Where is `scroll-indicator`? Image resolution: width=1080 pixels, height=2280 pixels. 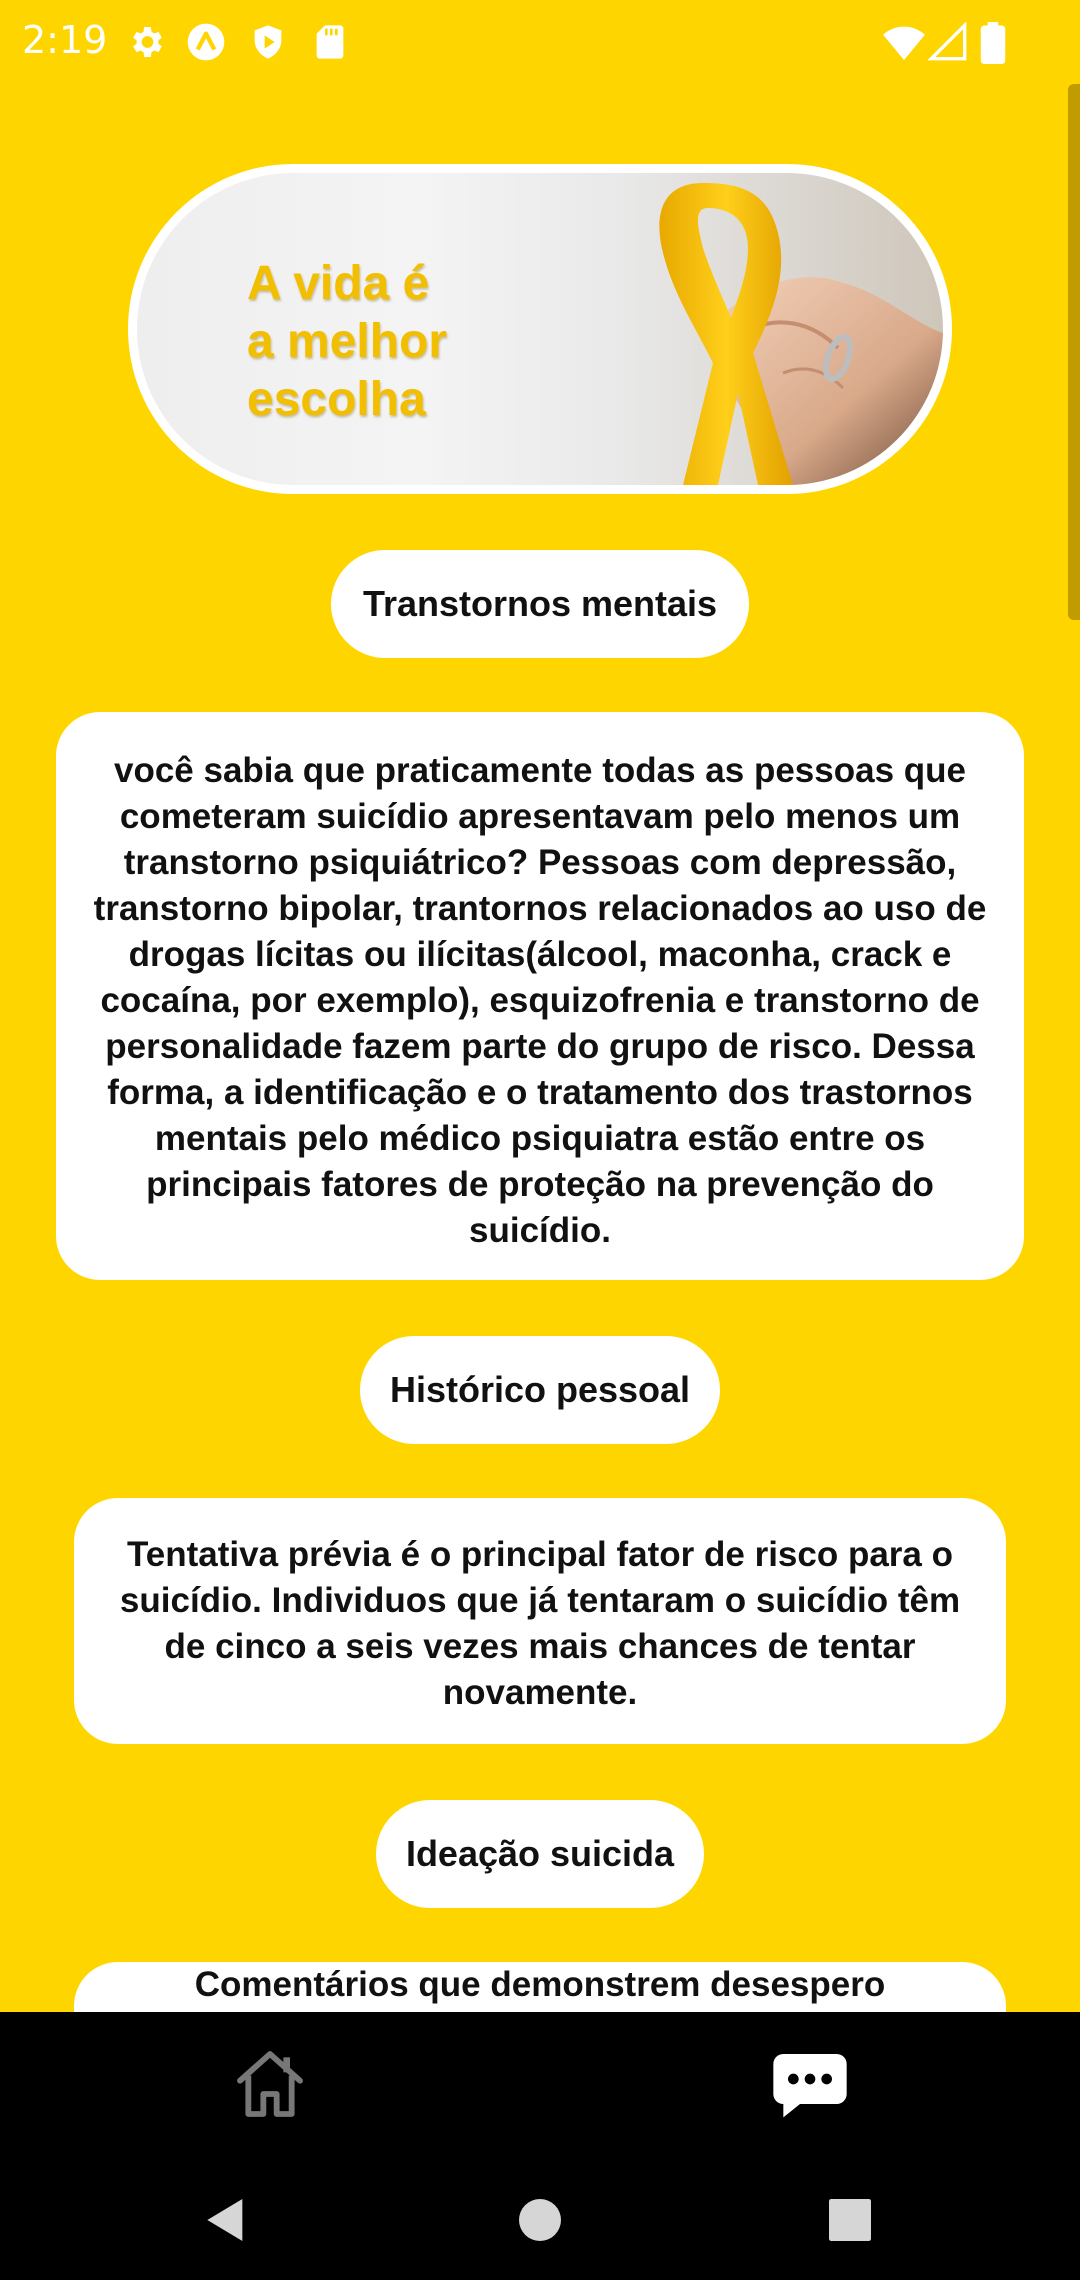
scroll-indicator is located at coordinates (1074, 352).